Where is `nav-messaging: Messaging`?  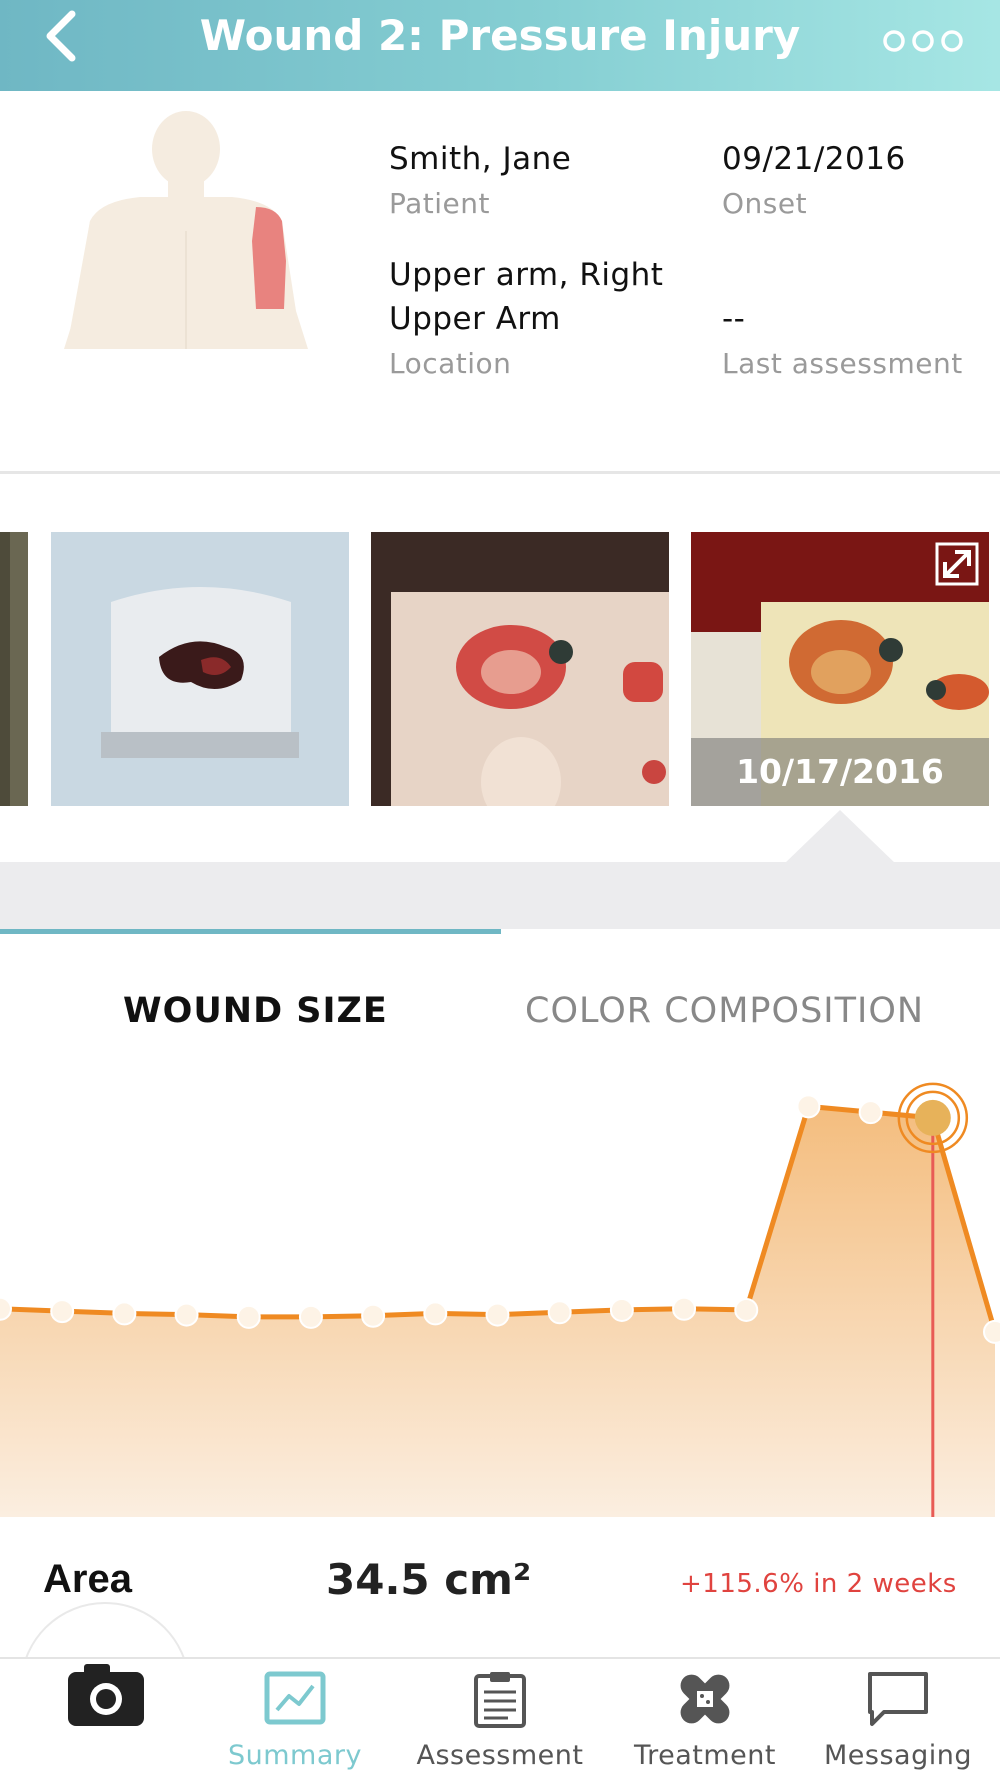 nav-messaging: Messaging is located at coordinates (898, 1724).